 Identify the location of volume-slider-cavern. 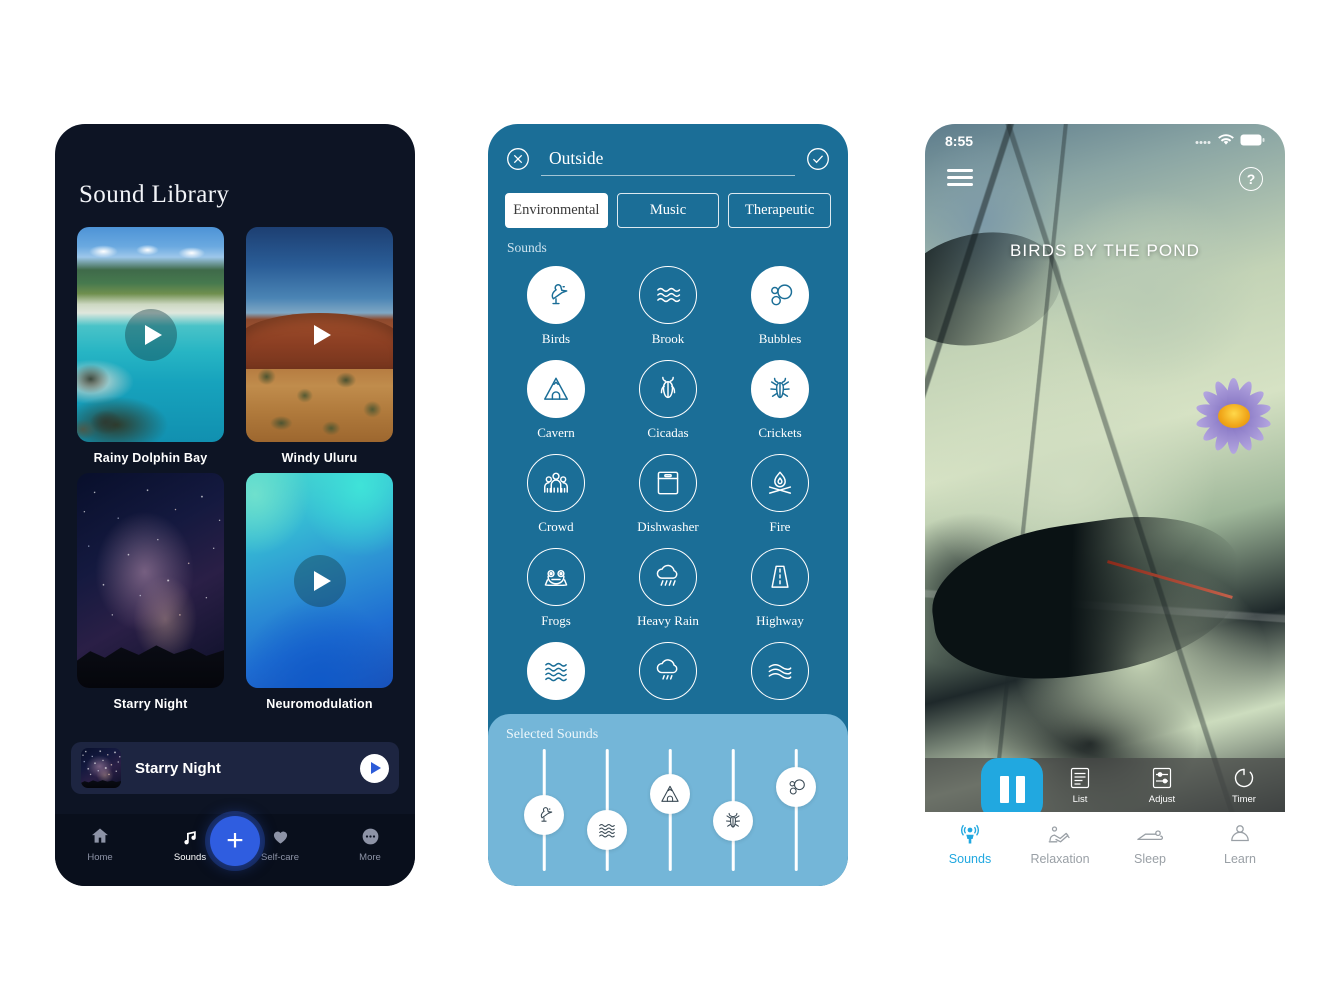
(670, 810).